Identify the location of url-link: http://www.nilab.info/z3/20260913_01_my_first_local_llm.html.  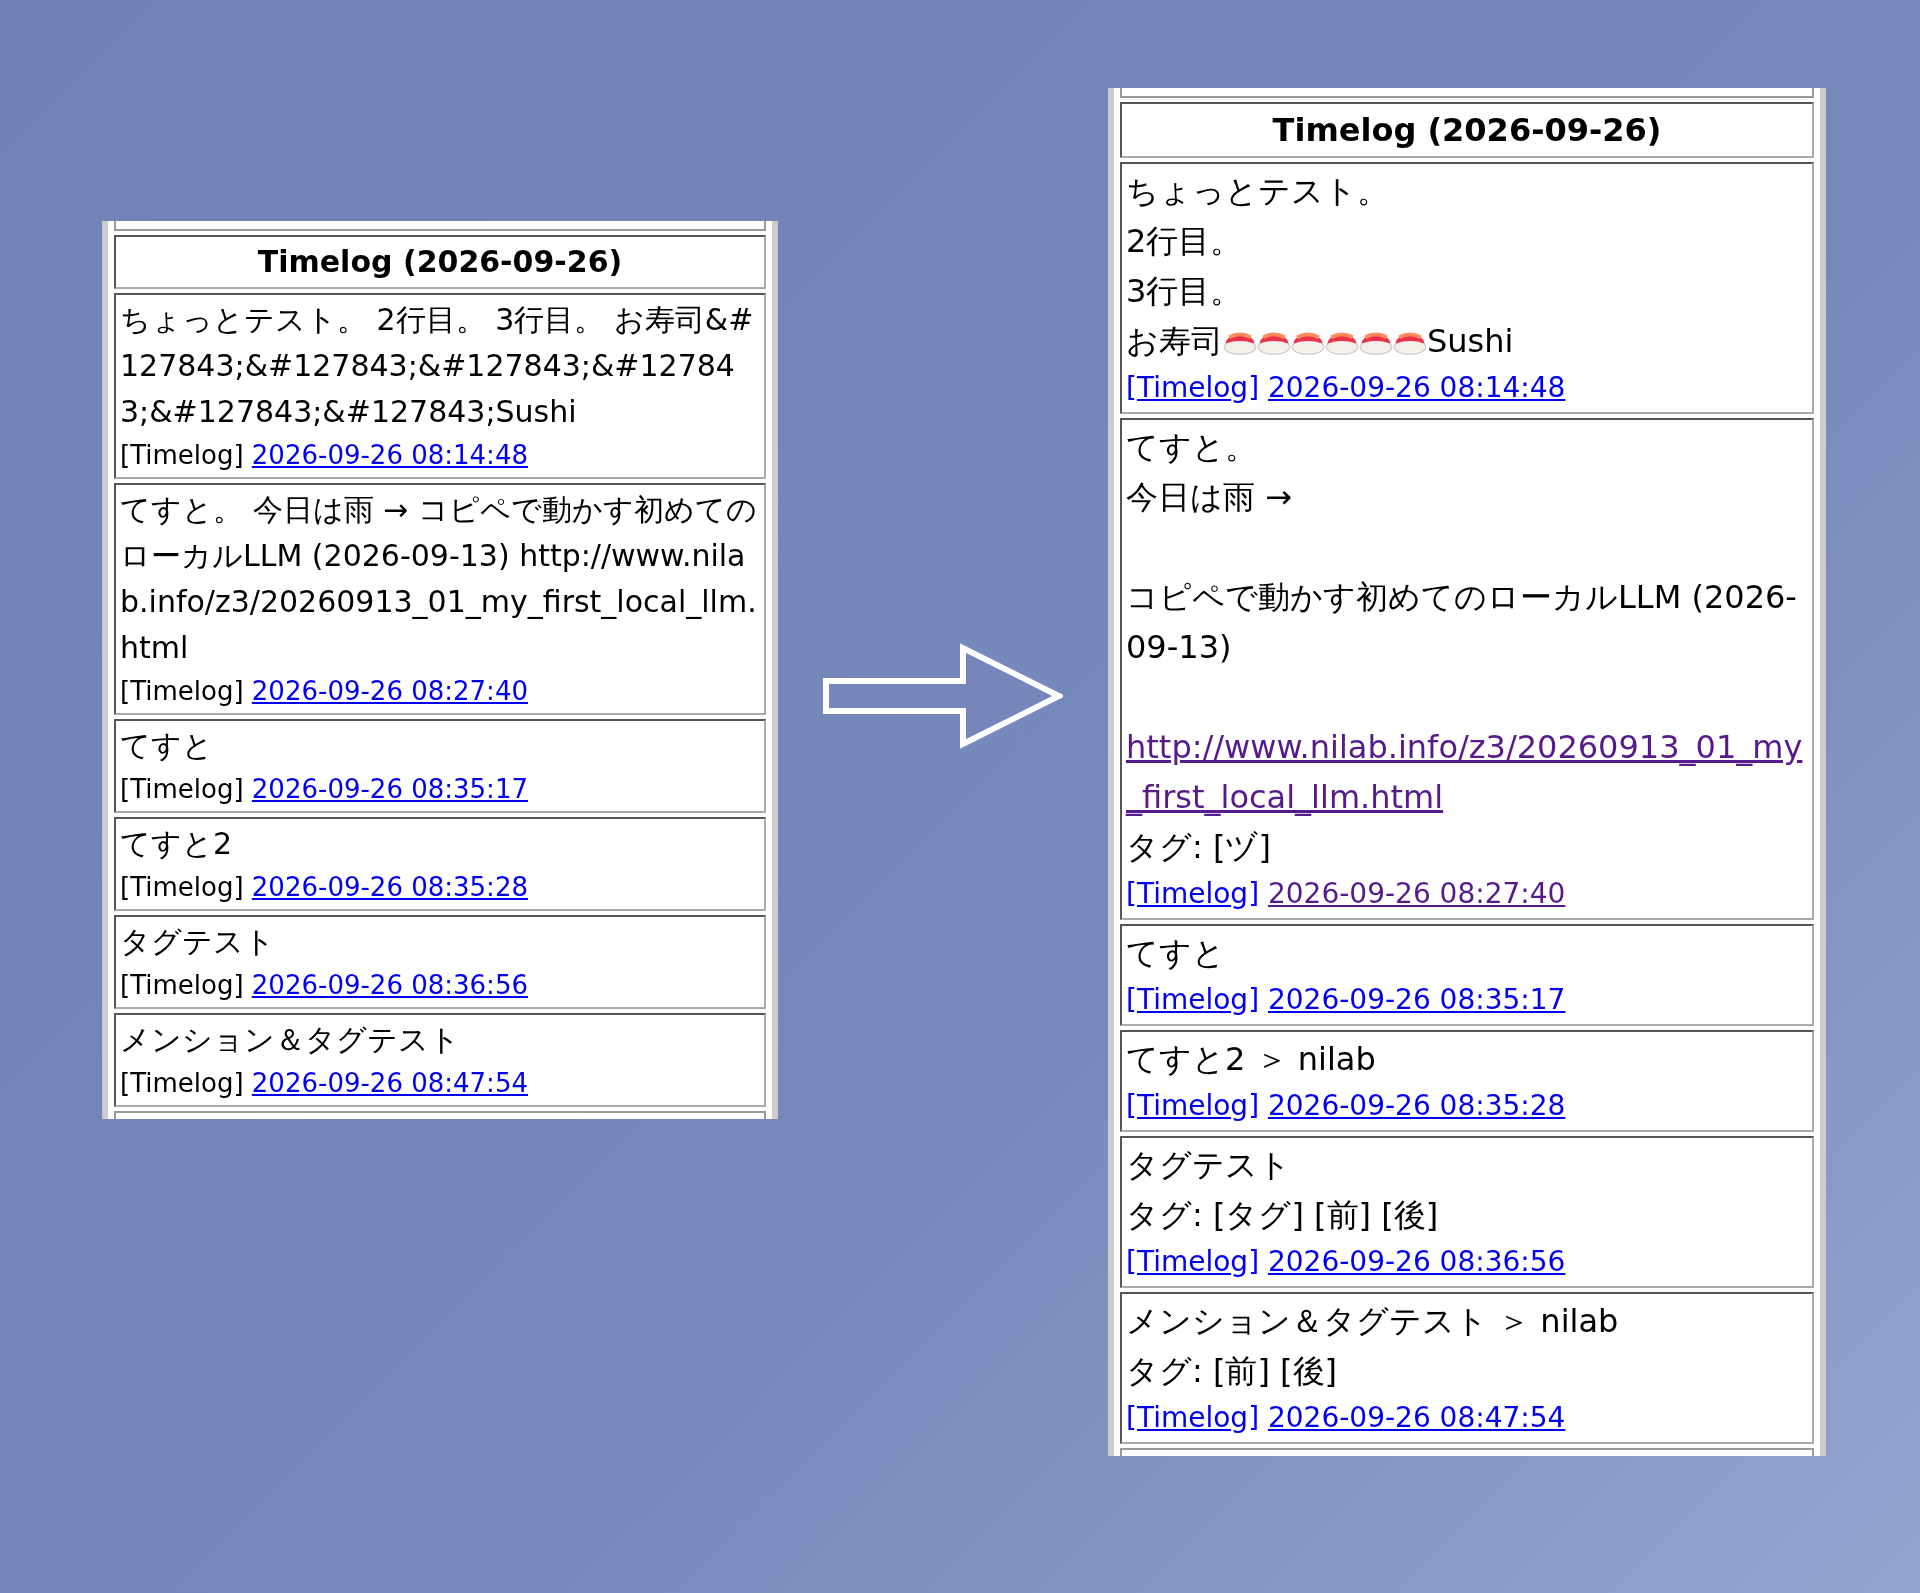
(1467, 772).